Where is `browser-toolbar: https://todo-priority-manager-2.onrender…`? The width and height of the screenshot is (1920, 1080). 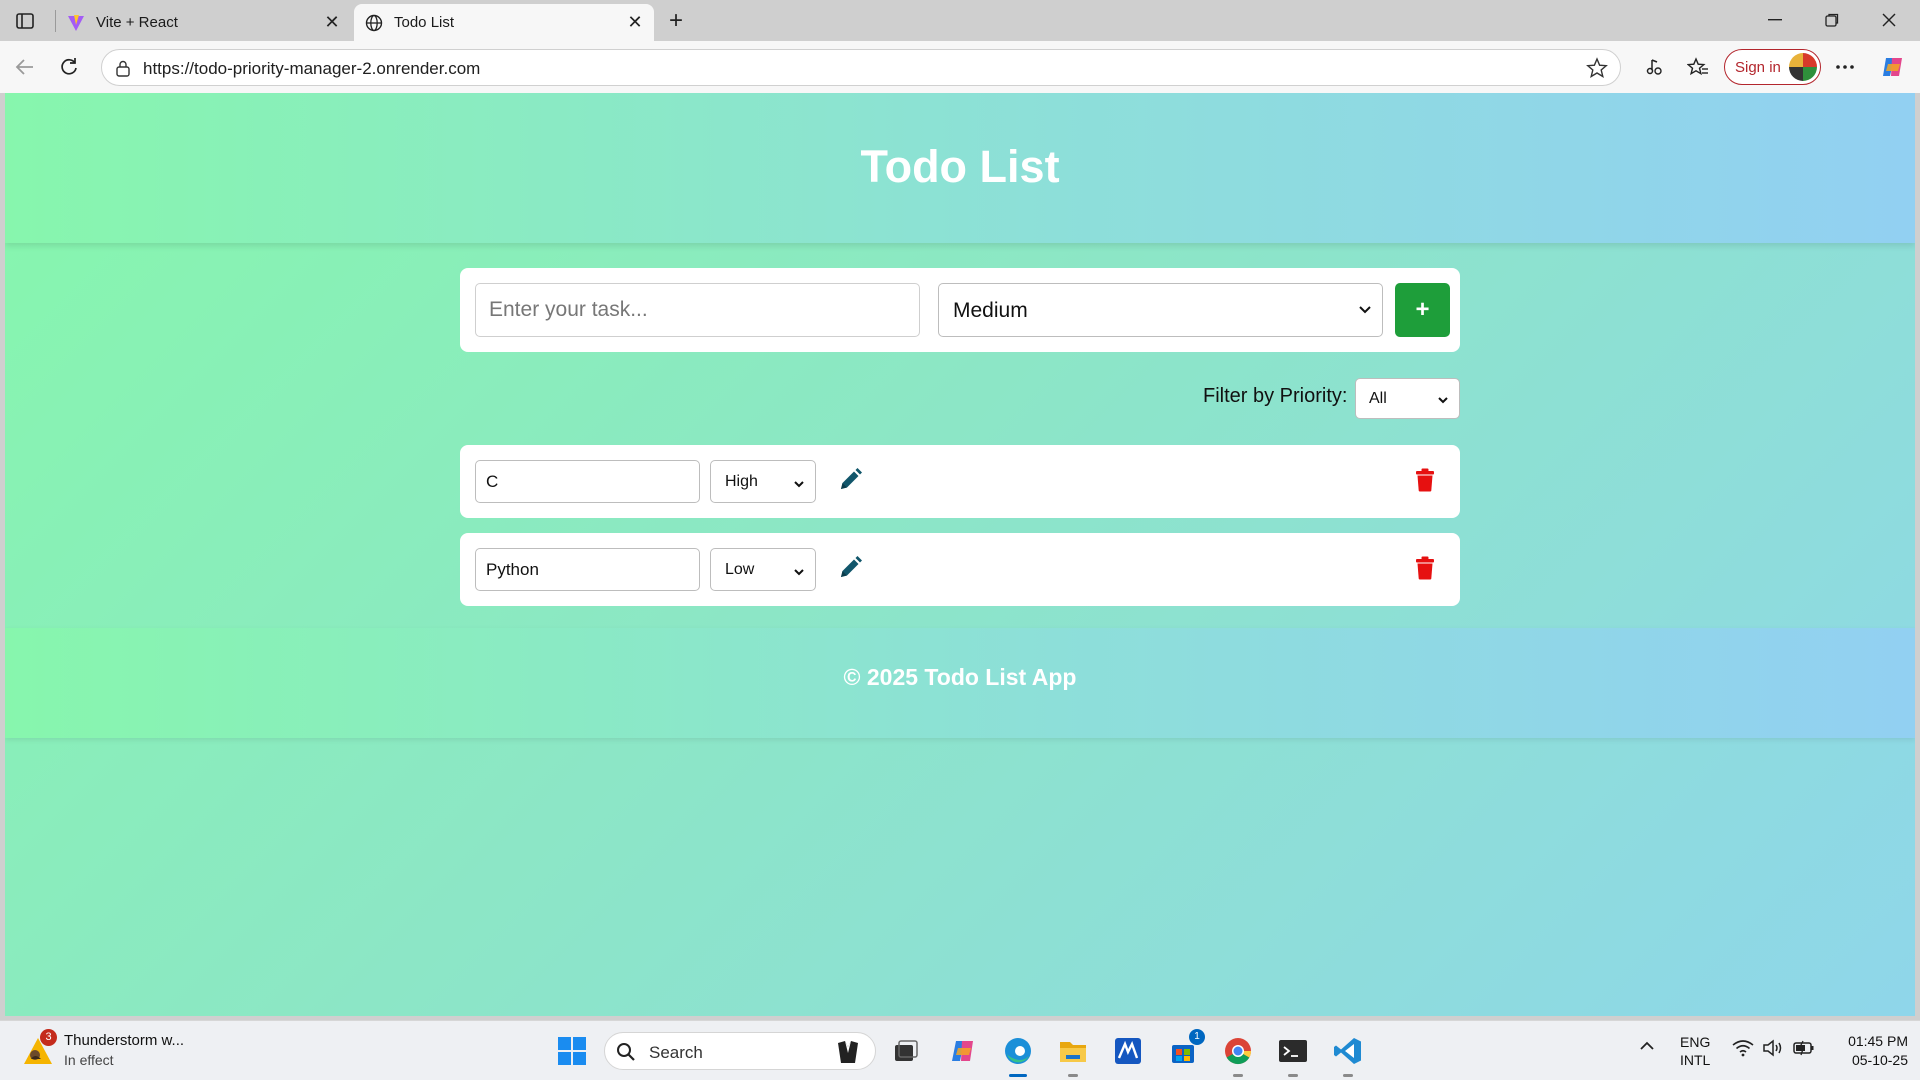 browser-toolbar: https://todo-priority-manager-2.onrender… is located at coordinates (960, 67).